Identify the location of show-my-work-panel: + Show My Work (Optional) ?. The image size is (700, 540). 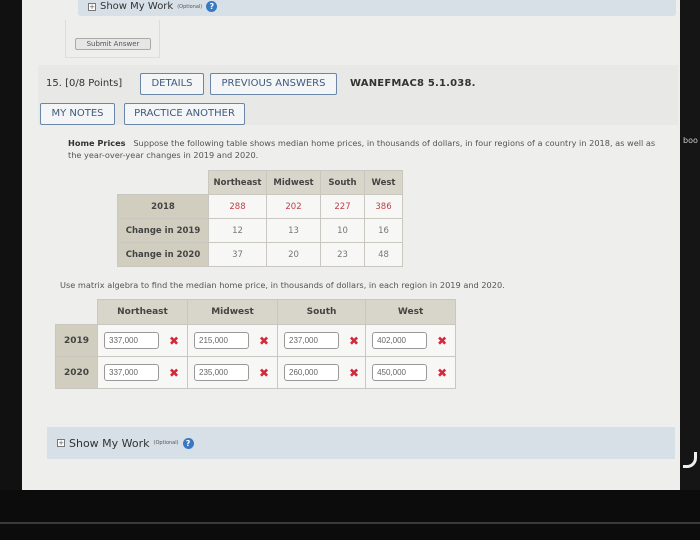
(361, 443).